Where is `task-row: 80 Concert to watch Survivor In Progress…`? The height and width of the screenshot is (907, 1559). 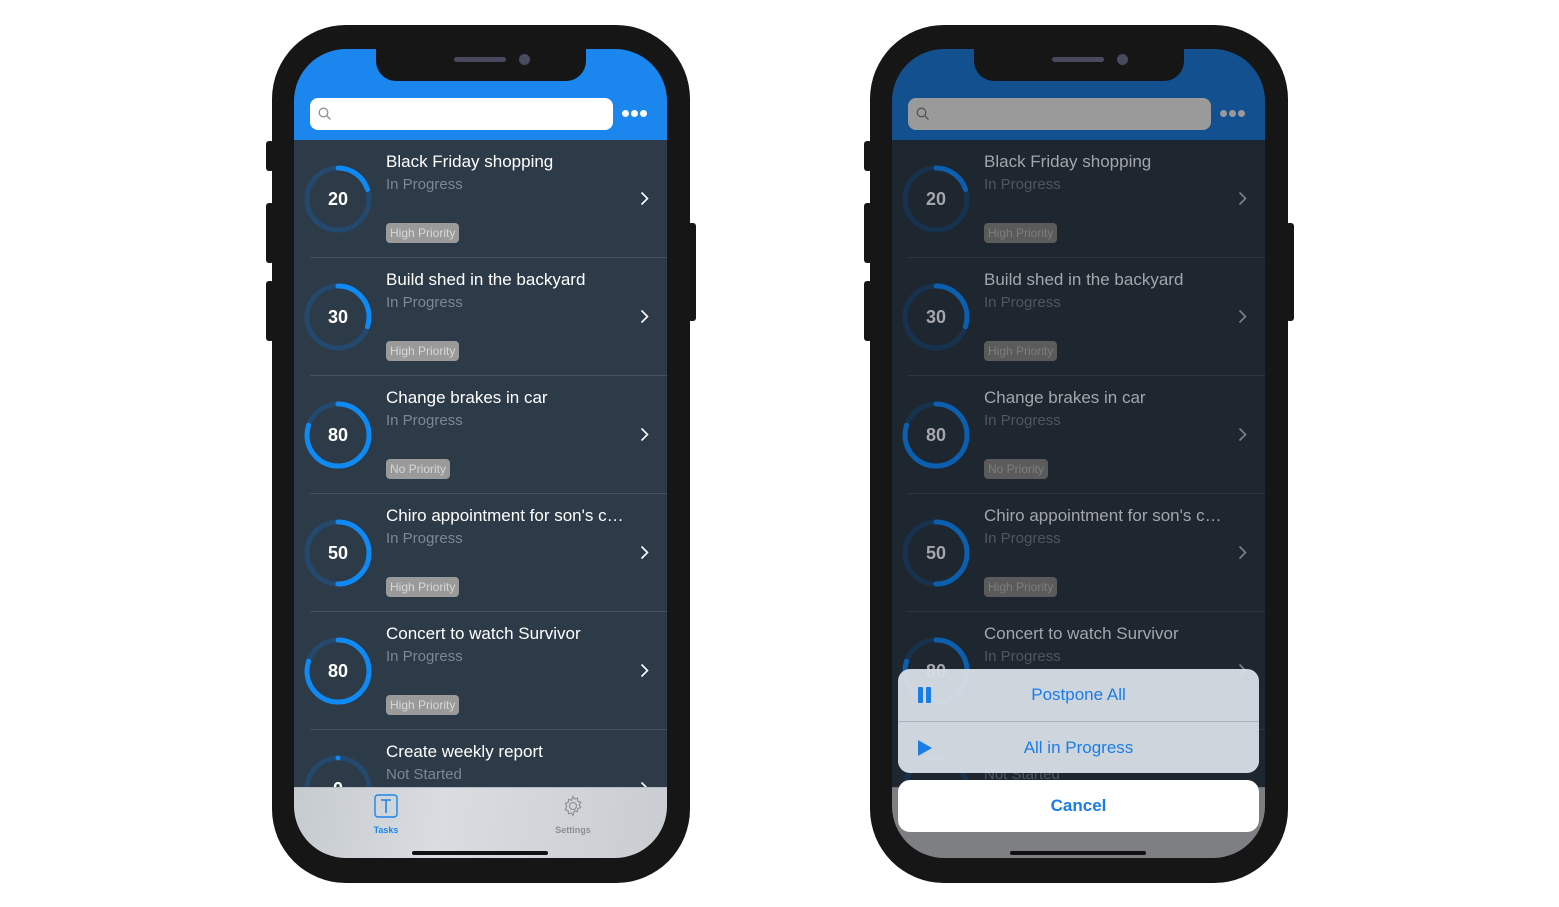
task-row: 80 Concert to watch Survivor In Progress… is located at coordinates (480, 671).